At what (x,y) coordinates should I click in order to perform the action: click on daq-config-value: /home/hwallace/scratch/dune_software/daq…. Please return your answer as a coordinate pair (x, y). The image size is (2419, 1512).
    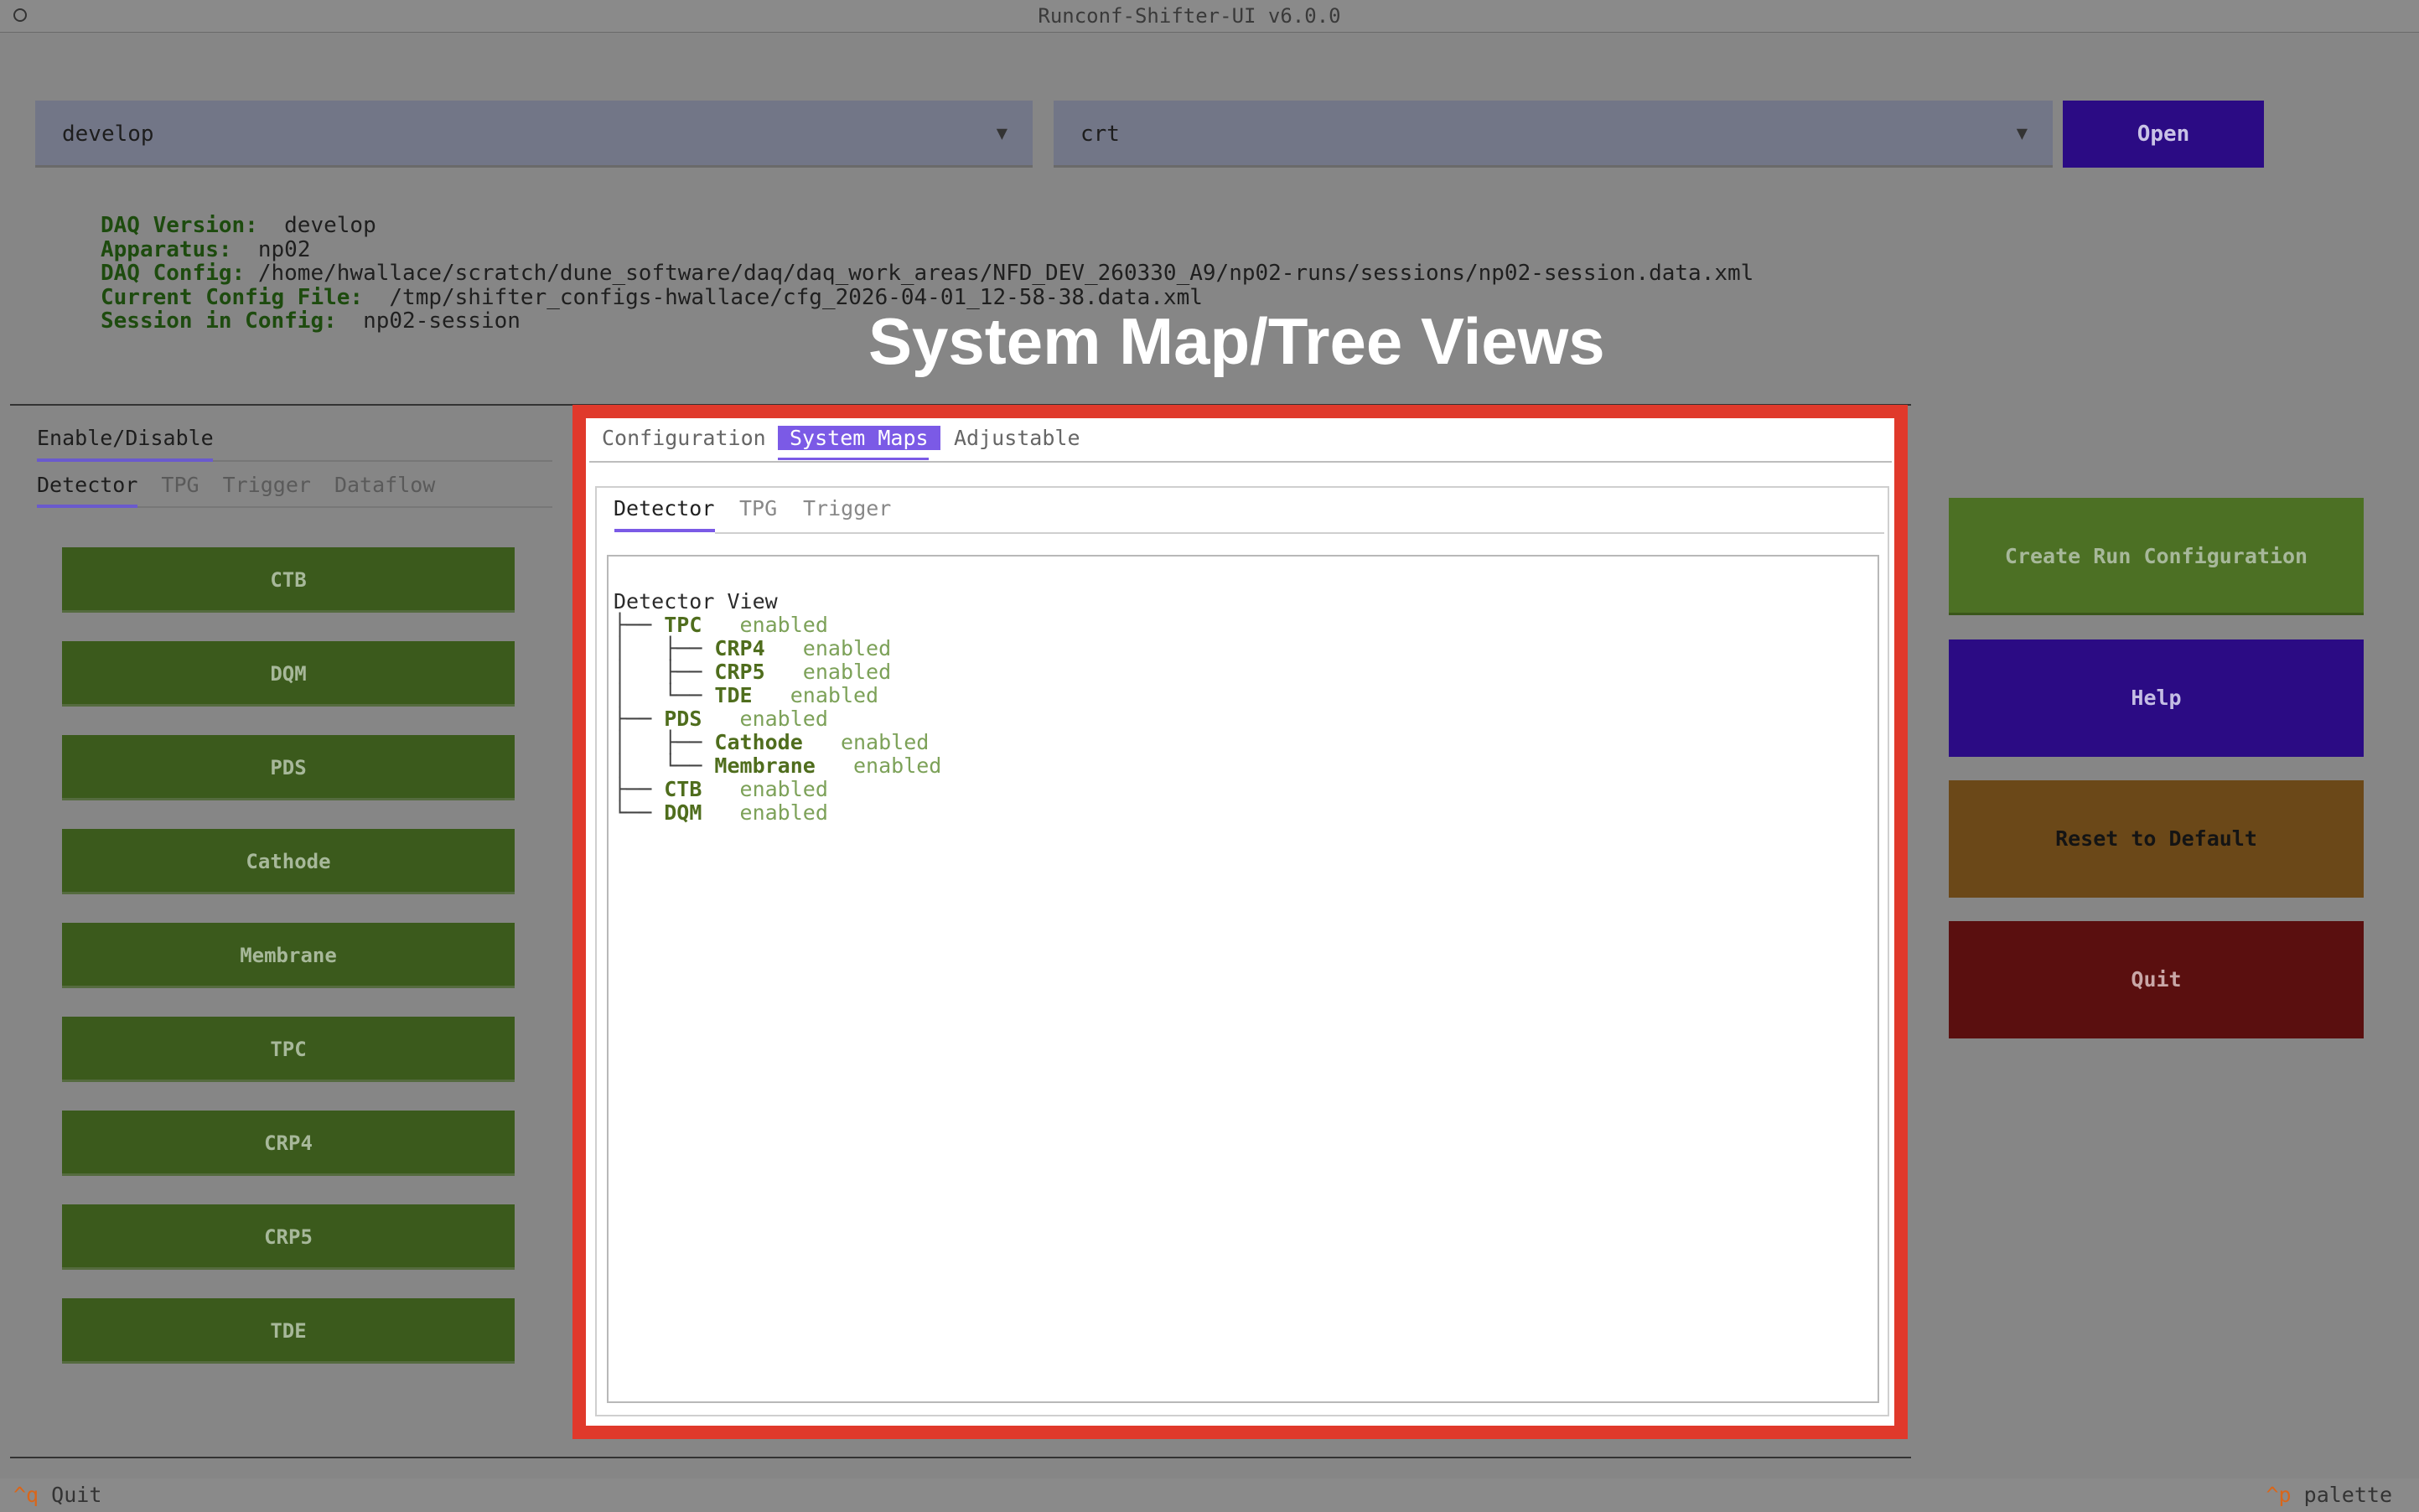
    Looking at the image, I should click on (1005, 273).